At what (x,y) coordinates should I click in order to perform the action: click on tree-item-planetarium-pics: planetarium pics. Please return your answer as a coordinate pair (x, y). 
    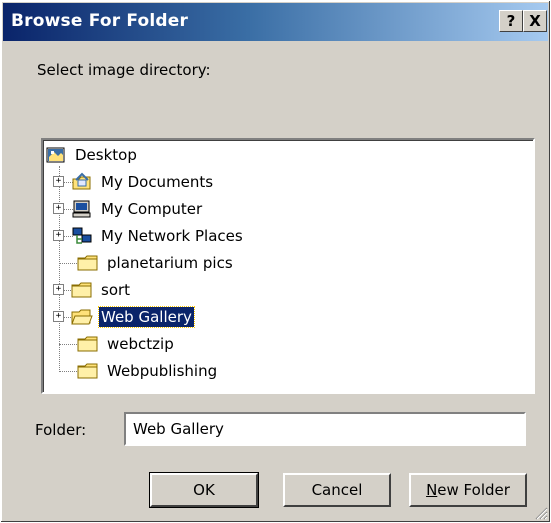
    Looking at the image, I should click on (156, 263).